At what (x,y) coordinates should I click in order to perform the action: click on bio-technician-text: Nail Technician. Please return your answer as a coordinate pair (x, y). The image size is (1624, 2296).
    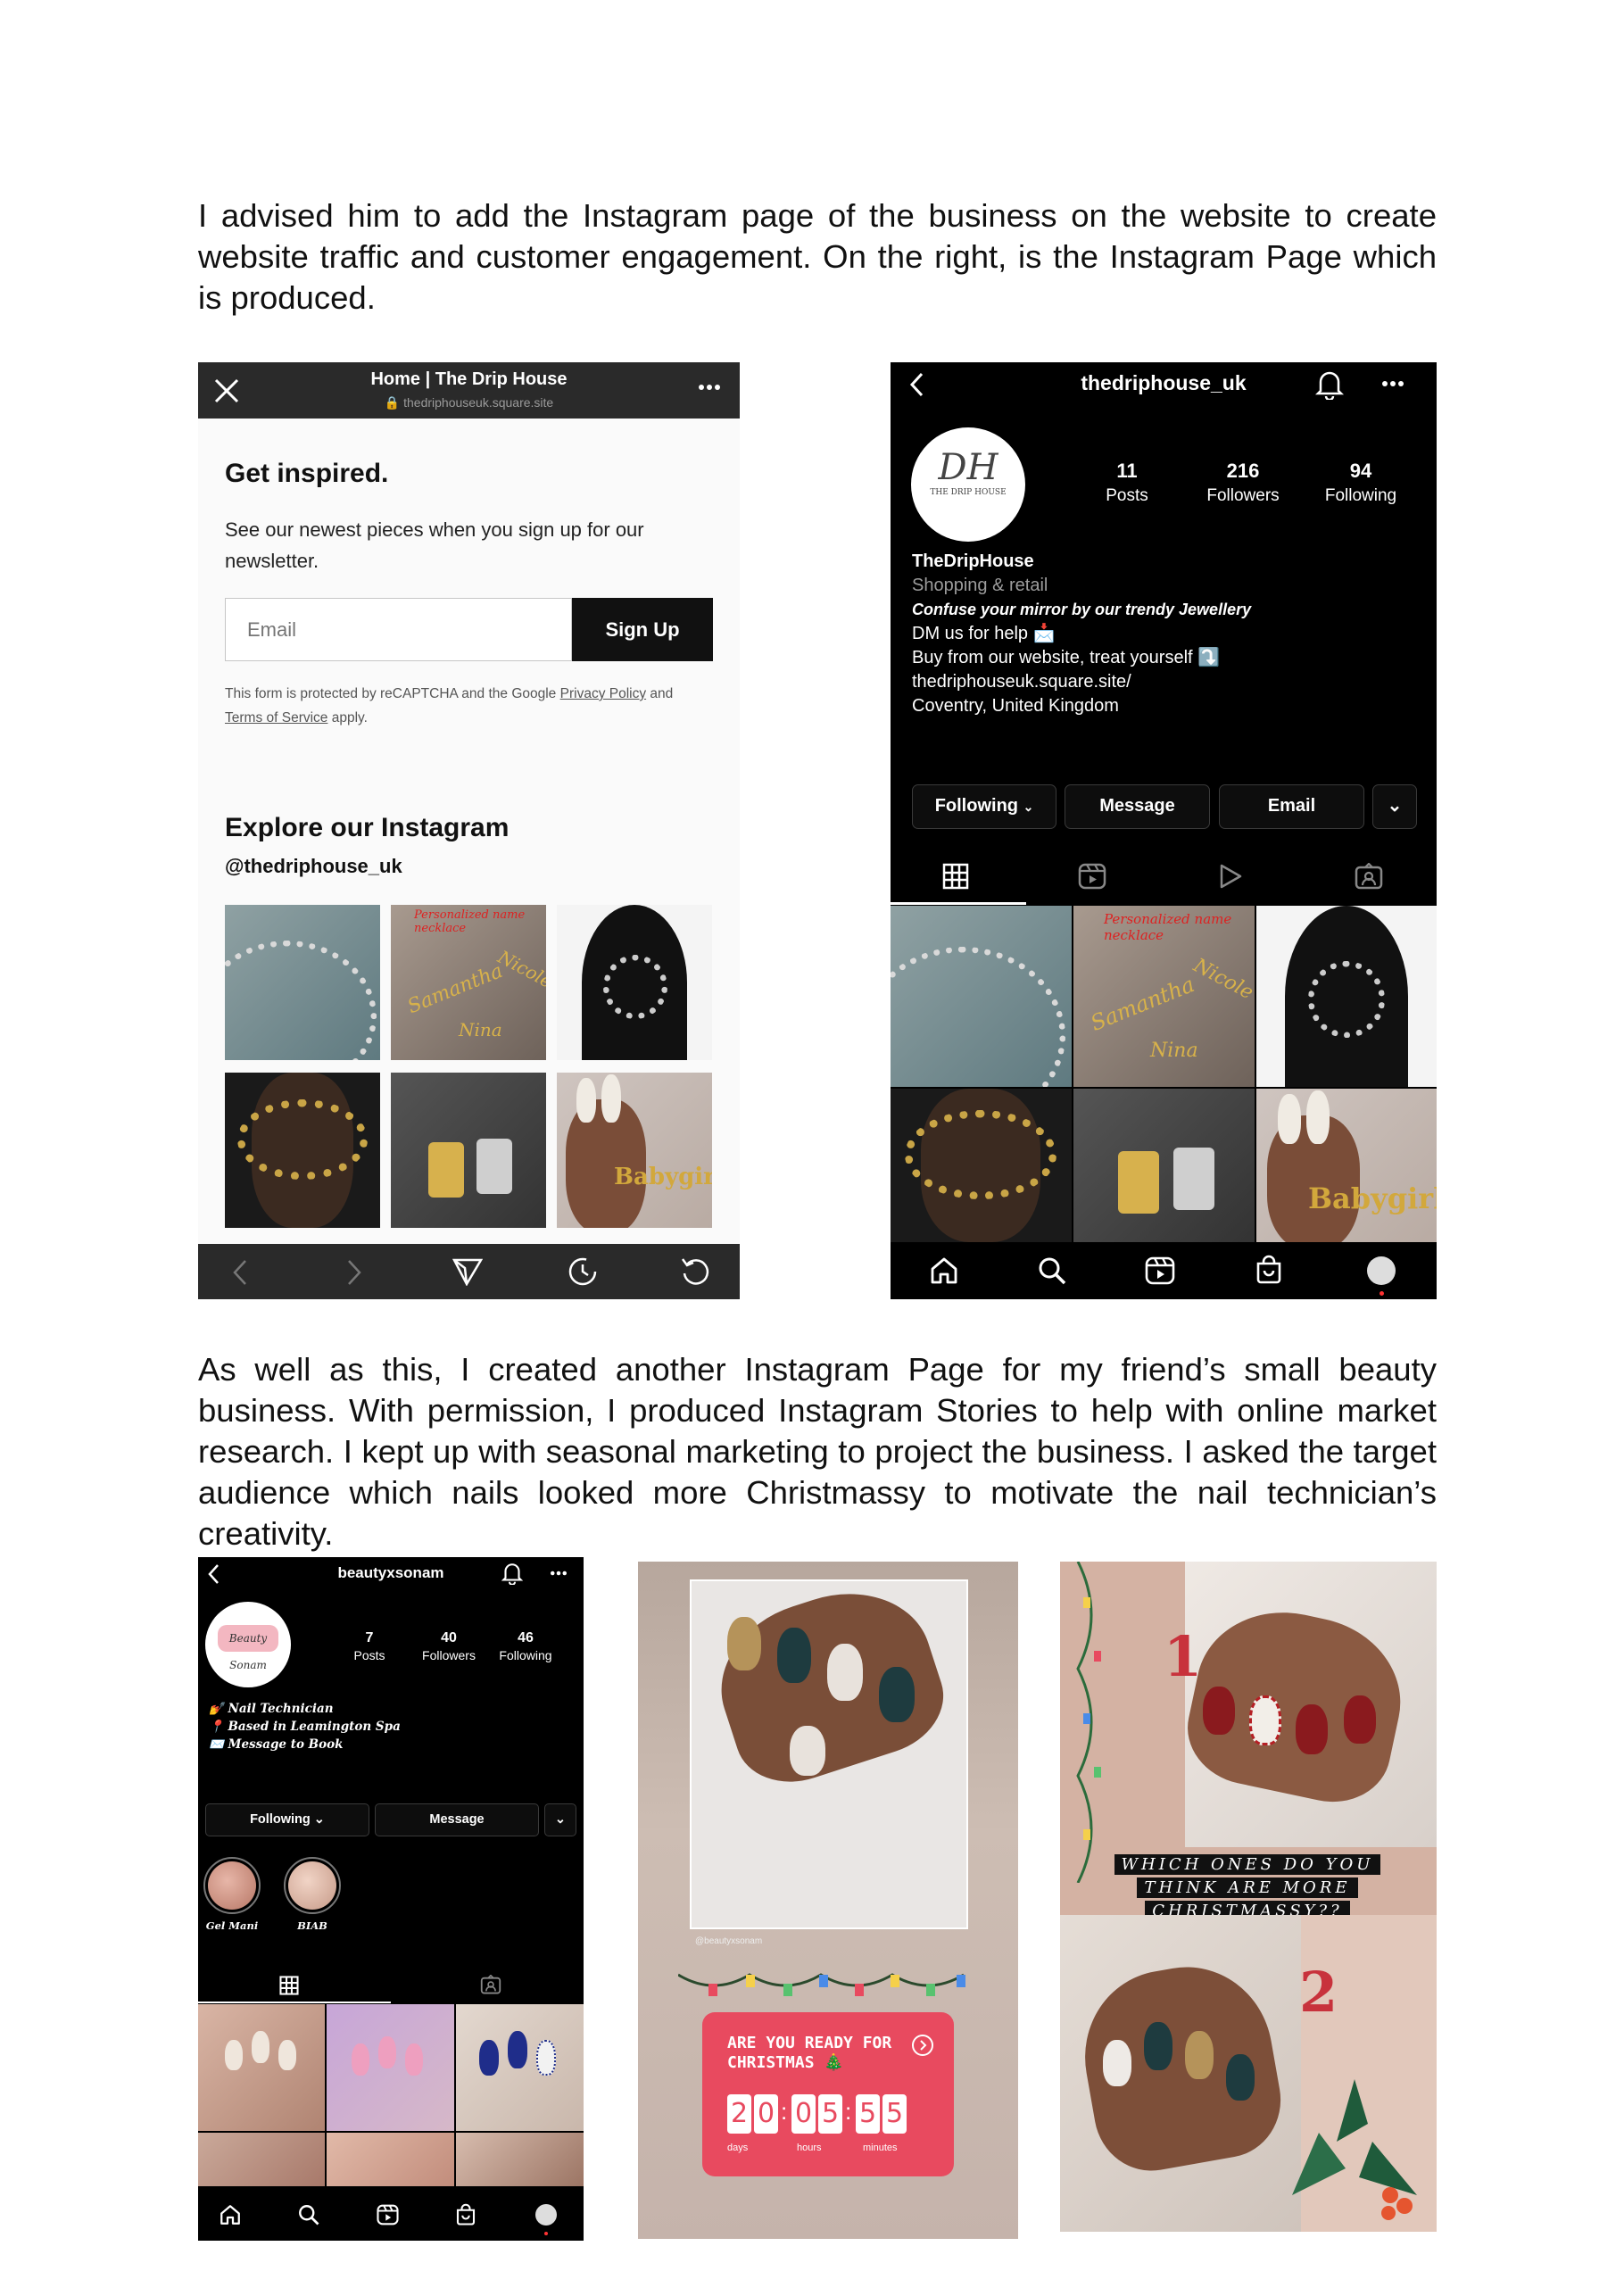
    Looking at the image, I should click on (281, 1709).